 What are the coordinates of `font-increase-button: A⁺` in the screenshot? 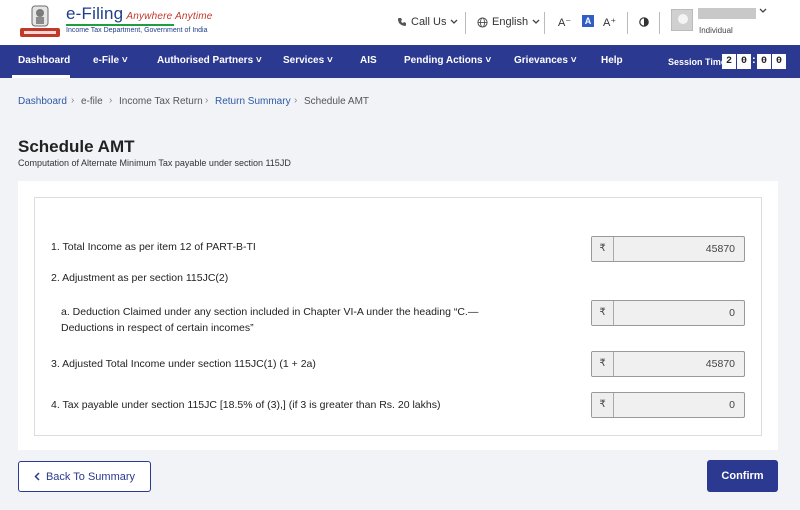 It's located at (609, 22).